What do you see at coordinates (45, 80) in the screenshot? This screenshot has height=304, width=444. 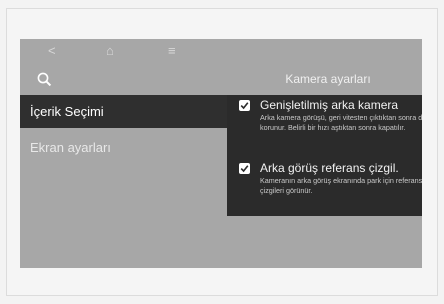 I see `search-icon` at bounding box center [45, 80].